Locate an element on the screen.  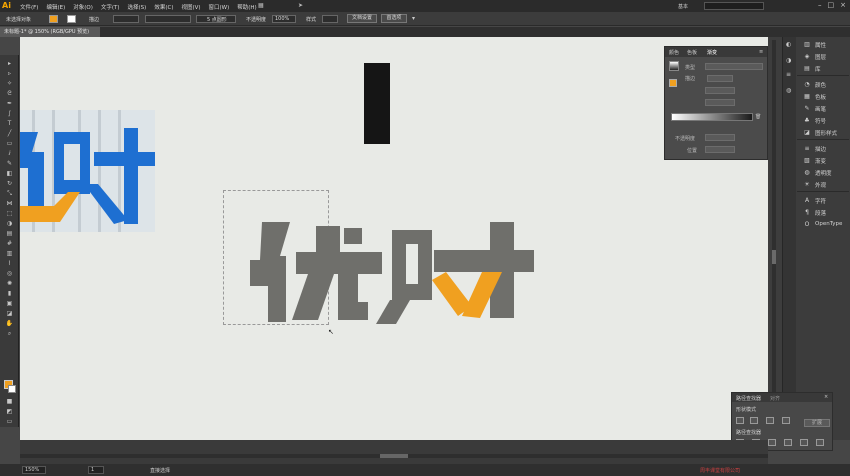
stroke-color-swatch is located at coordinates (12, 389).